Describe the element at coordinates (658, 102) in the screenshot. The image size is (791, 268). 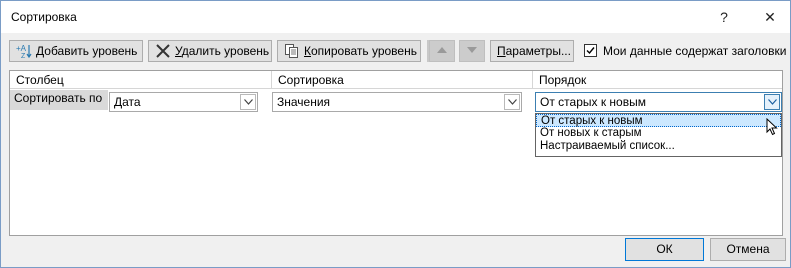
I see `order-select: От старых к новым` at that location.